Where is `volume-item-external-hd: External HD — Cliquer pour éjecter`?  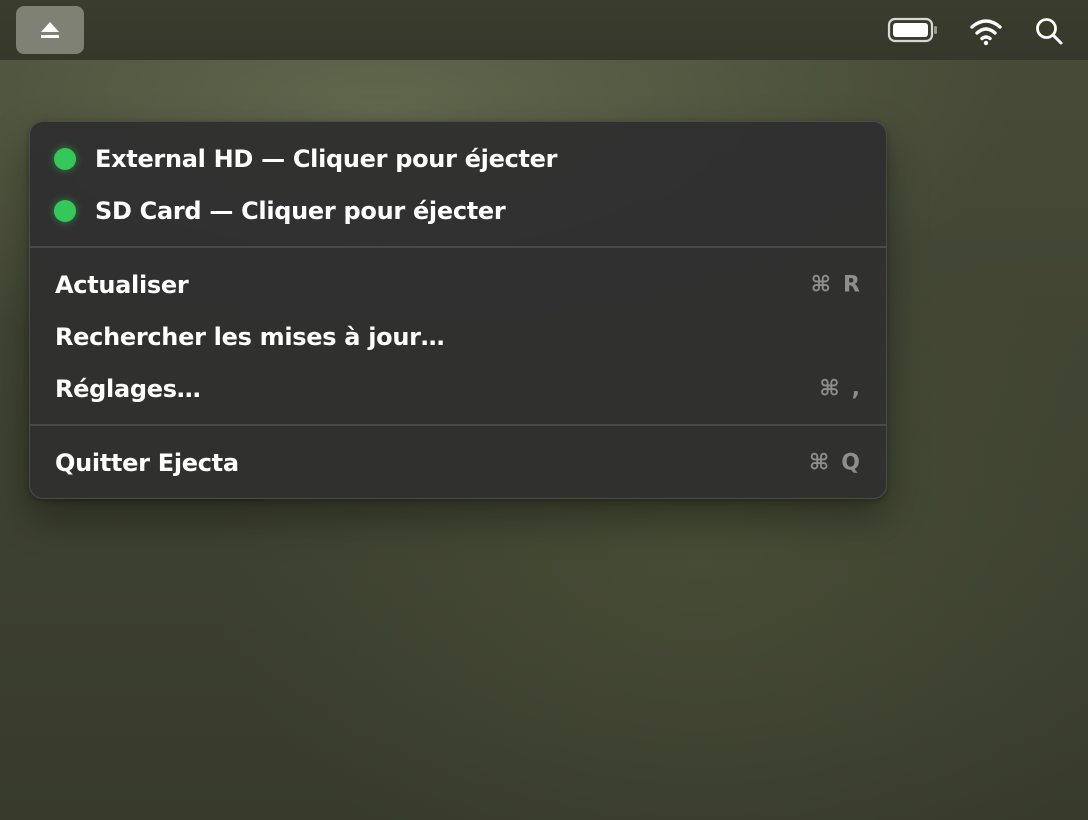 volume-item-external-hd: External HD — Cliquer pour éjecter is located at coordinates (458, 159).